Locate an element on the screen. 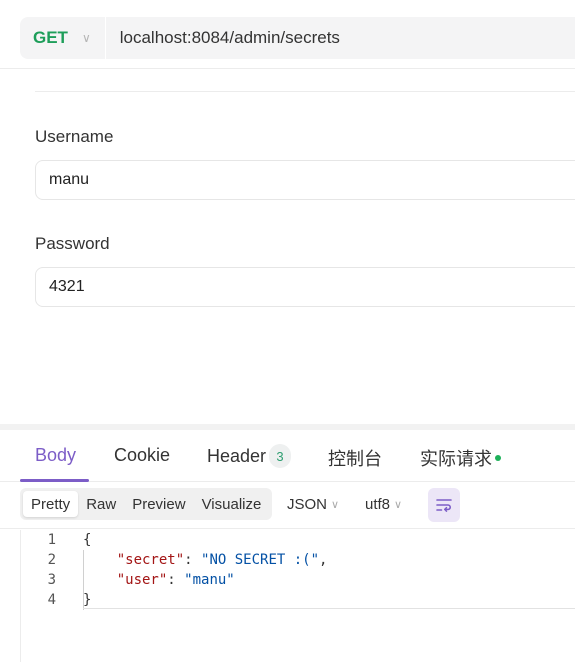 This screenshot has width=575, height=662. view-mode-pretty: Pretty is located at coordinates (51, 504).